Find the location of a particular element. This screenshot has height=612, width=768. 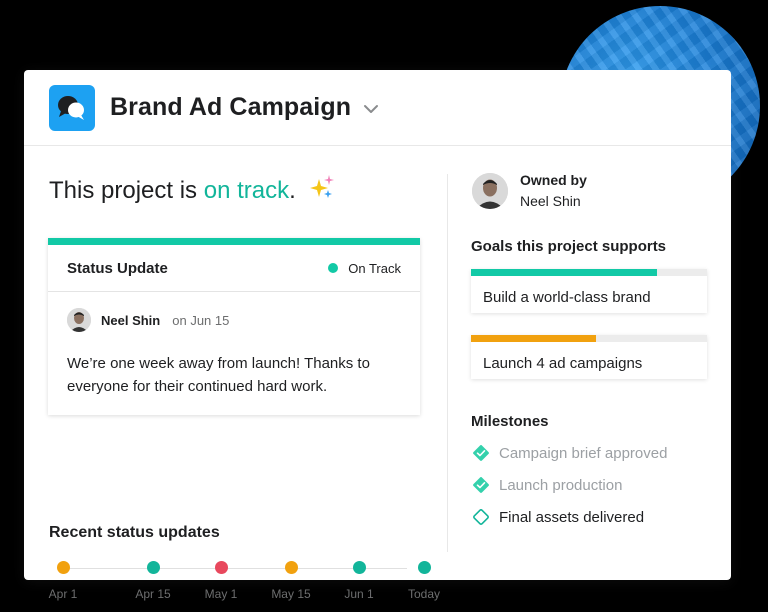

timeline-item: Today is located at coordinates (424, 581).